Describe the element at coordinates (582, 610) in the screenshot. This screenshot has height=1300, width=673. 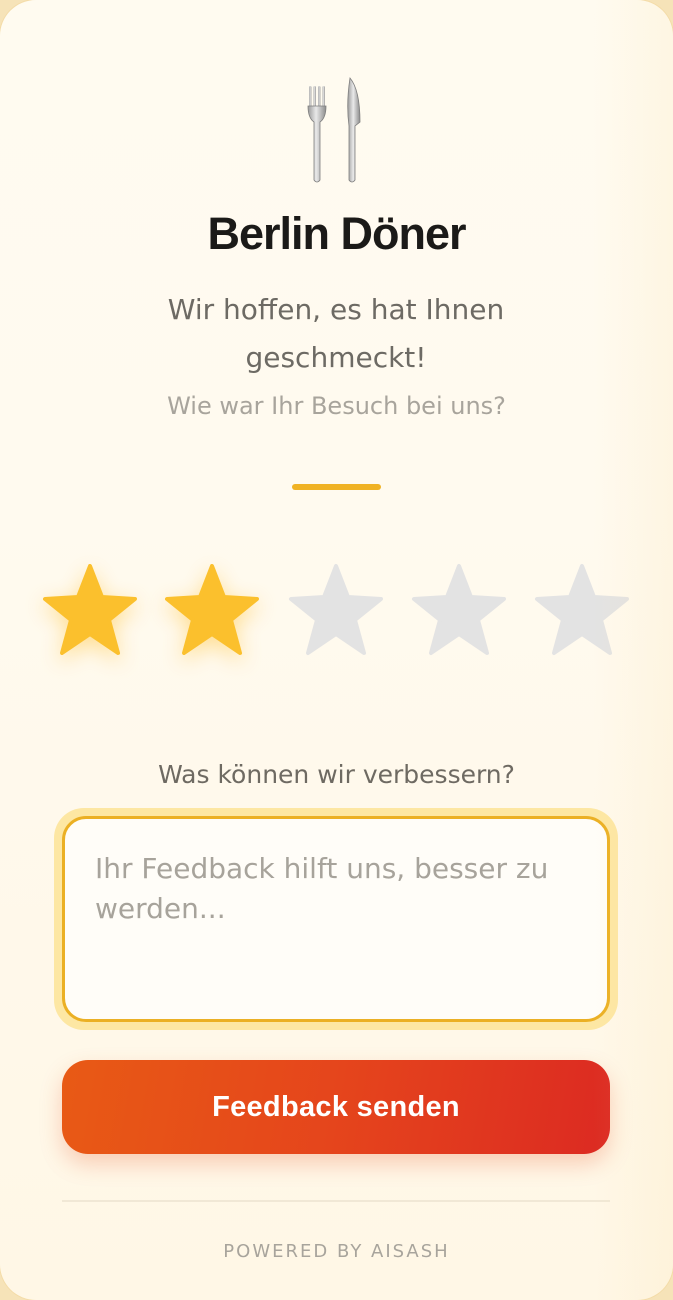
I see `star-5-icon` at that location.